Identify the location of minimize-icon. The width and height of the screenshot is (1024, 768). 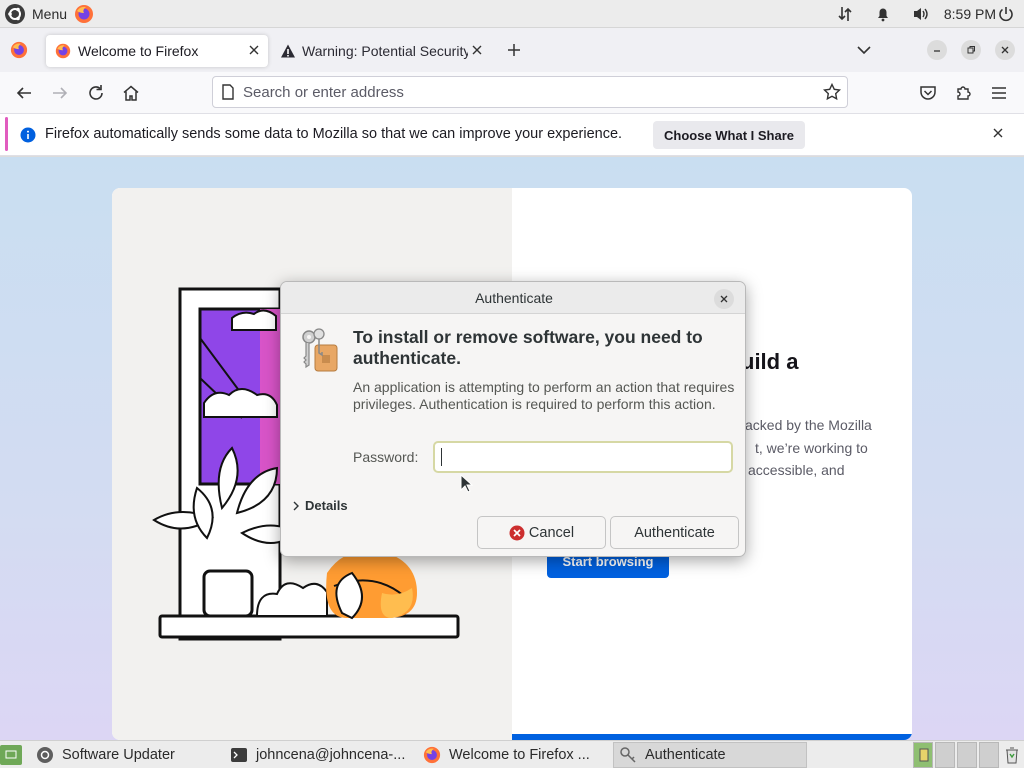
(937, 50).